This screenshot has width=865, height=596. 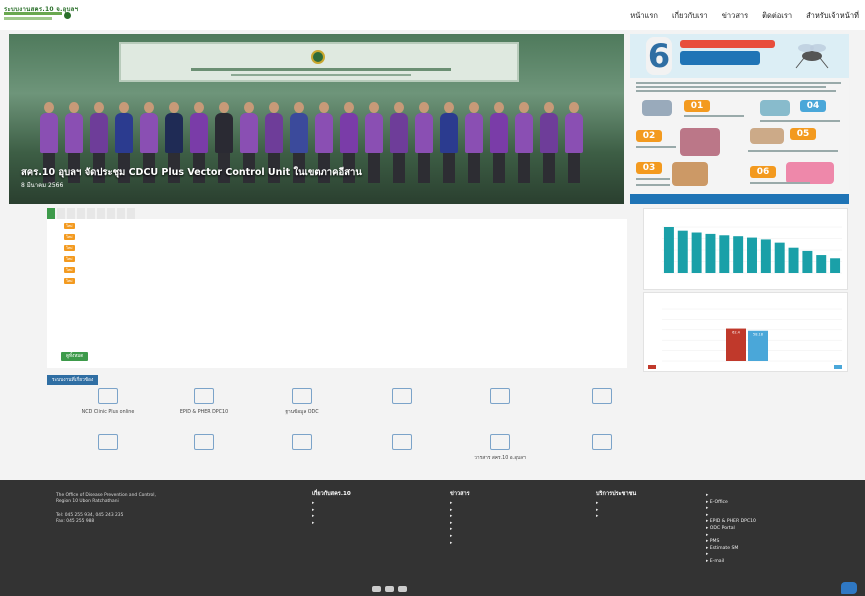 What do you see at coordinates (652, 367) in the screenshot?
I see `legend-swatch` at bounding box center [652, 367].